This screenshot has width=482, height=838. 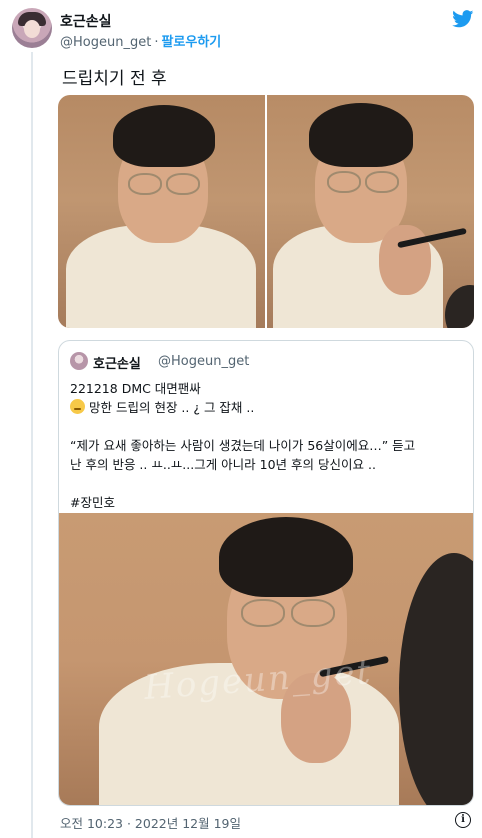 What do you see at coordinates (32, 445) in the screenshot?
I see `thread-line` at bounding box center [32, 445].